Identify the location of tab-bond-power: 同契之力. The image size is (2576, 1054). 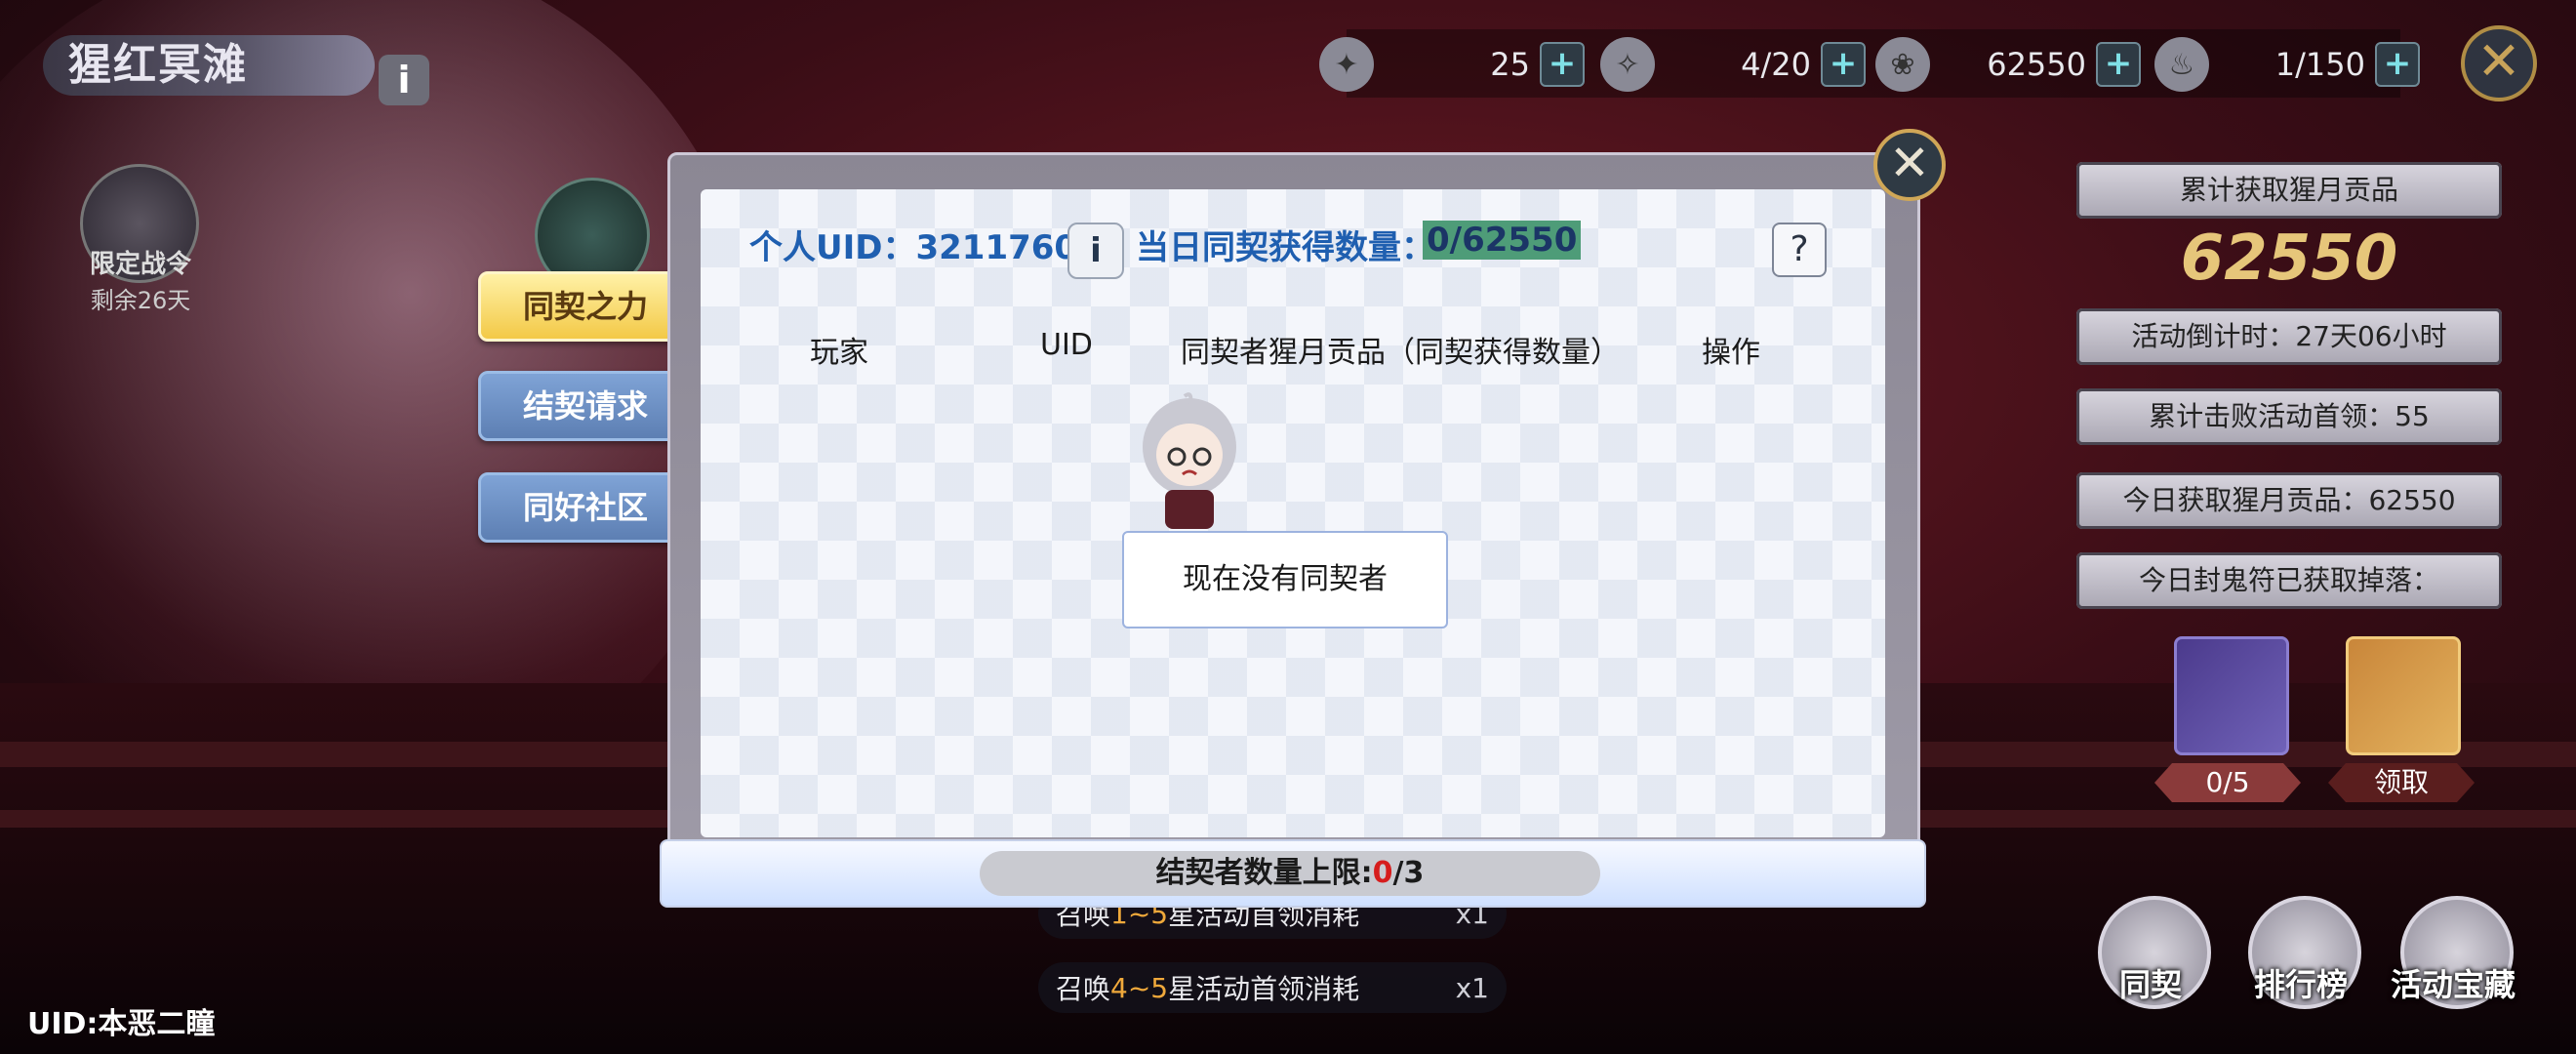
(585, 306).